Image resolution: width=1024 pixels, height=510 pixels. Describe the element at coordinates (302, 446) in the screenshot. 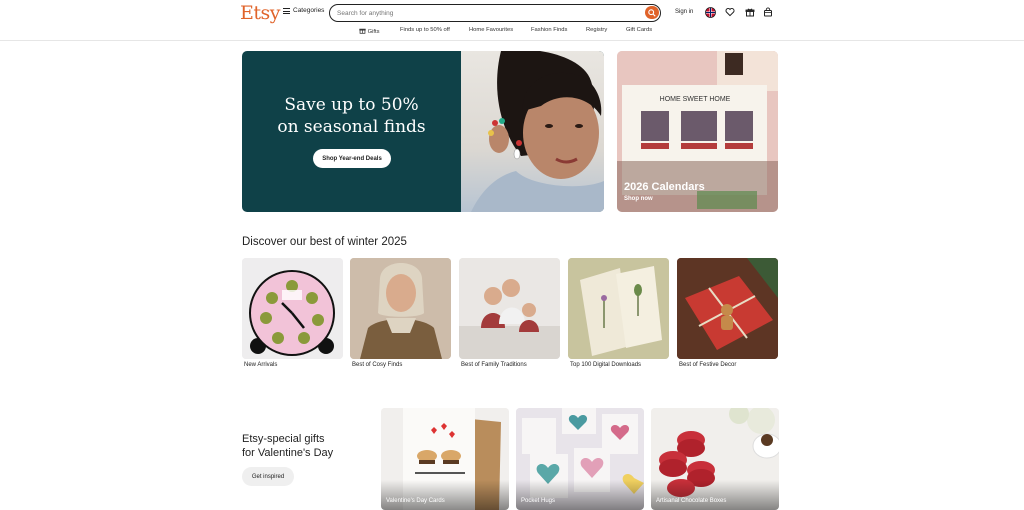

I see `valentine-title: Etsy-special gifts for Valentine's Day` at that location.